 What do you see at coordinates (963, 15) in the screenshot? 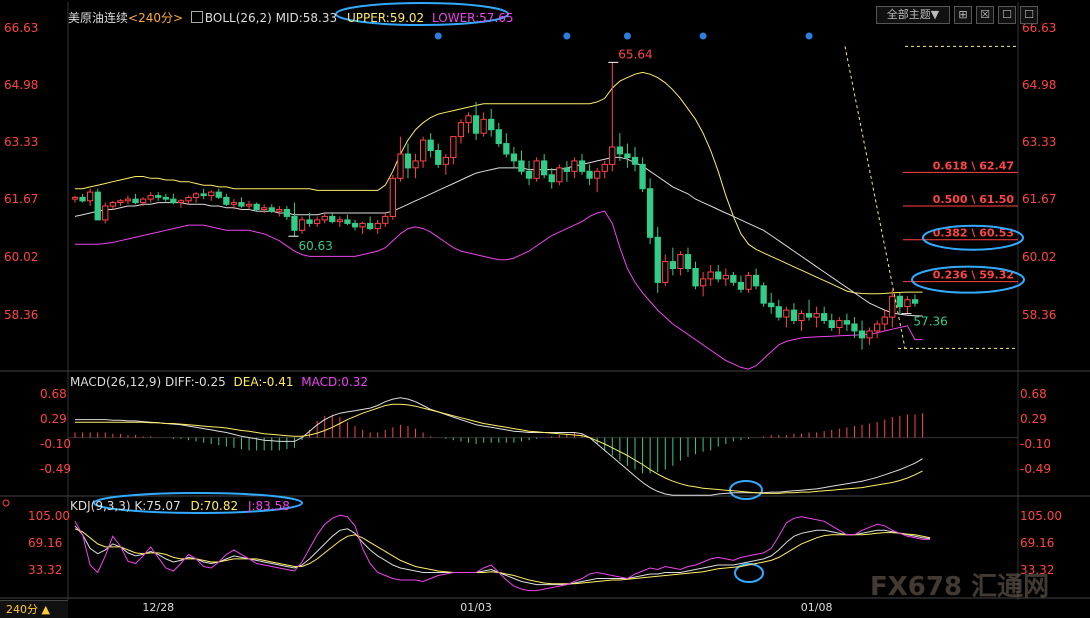
I see `layout-button: ⊞` at bounding box center [963, 15].